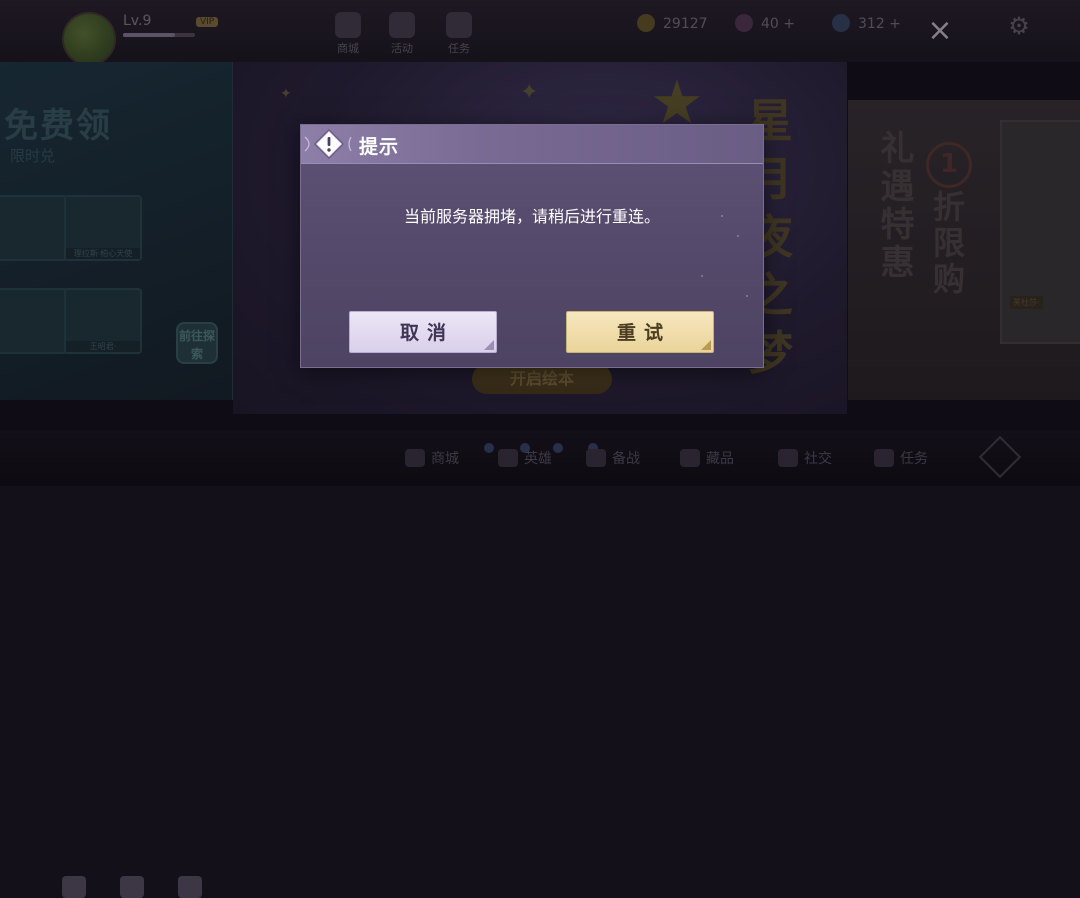 This screenshot has height=898, width=1080. I want to click on dialog-title: 提示, so click(379, 147).